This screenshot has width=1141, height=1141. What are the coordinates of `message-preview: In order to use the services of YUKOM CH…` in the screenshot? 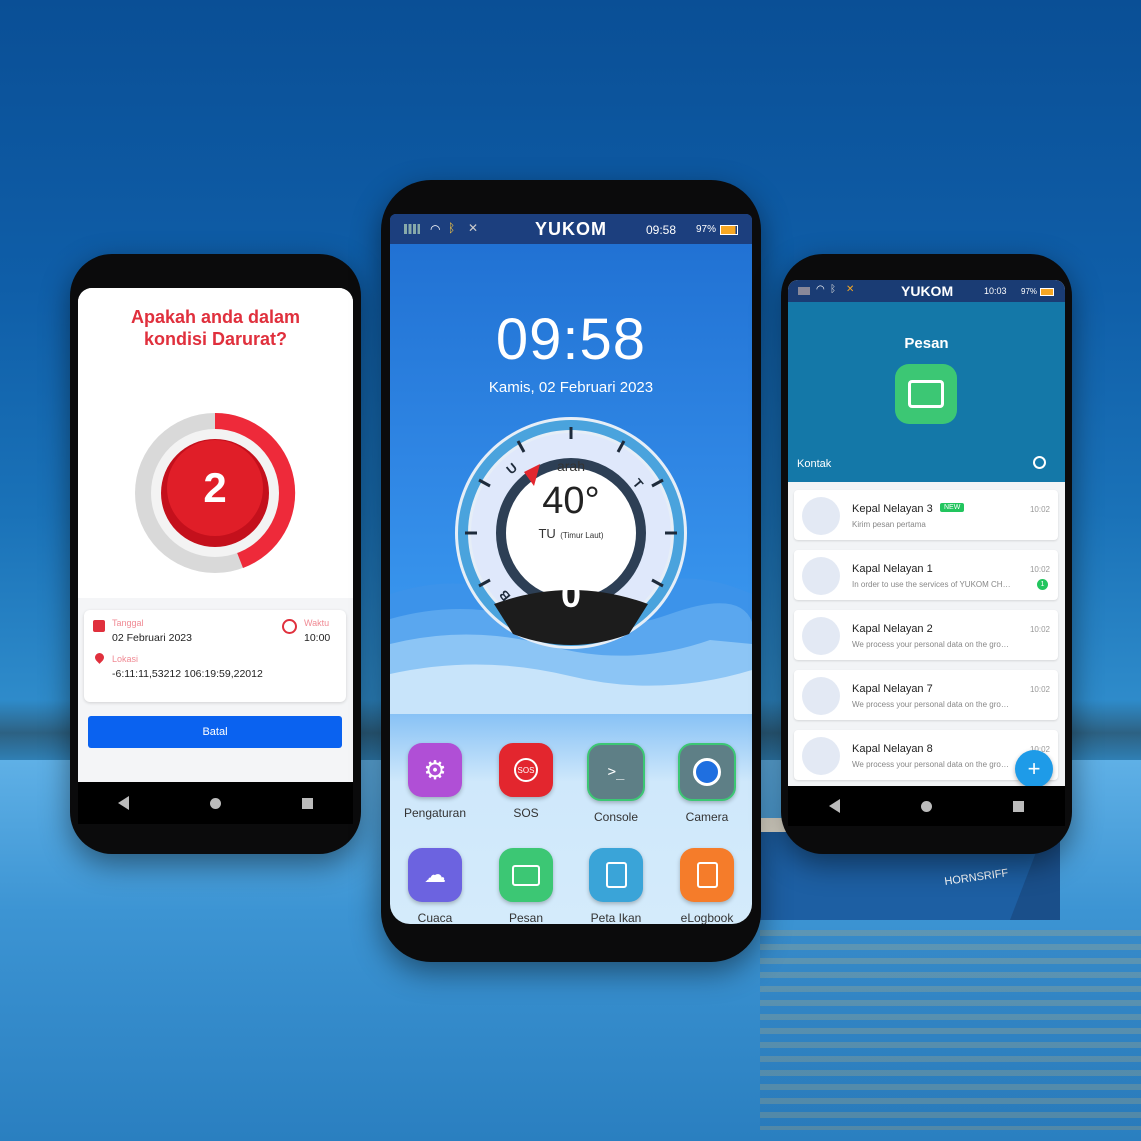 It's located at (931, 584).